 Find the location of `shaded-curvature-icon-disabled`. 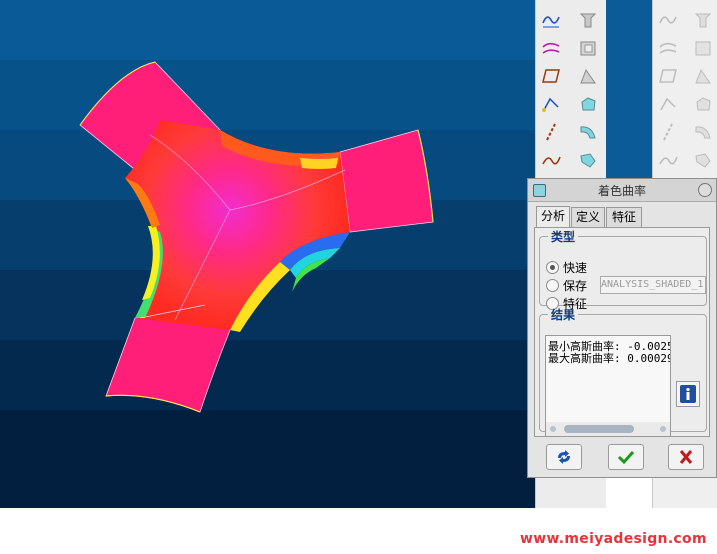

shaded-curvature-icon-disabled is located at coordinates (703, 160).